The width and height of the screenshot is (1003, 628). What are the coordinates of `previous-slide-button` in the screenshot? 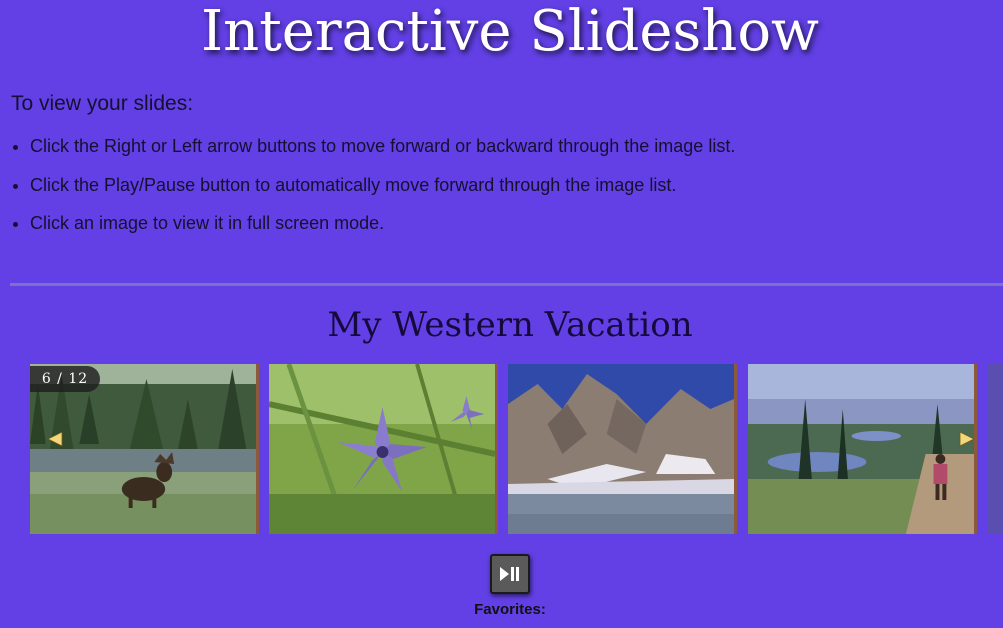 It's located at (55, 439).